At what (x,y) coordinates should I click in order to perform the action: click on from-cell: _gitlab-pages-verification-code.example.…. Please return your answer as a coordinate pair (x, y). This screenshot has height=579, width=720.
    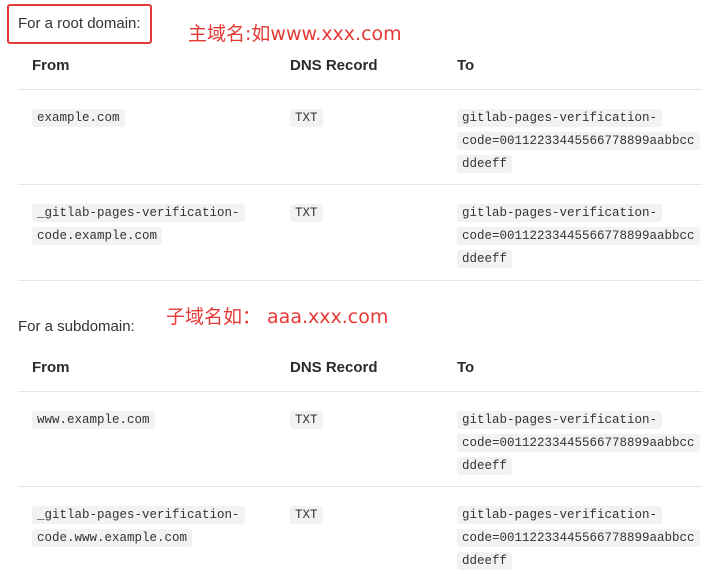
    Looking at the image, I should click on (142, 224).